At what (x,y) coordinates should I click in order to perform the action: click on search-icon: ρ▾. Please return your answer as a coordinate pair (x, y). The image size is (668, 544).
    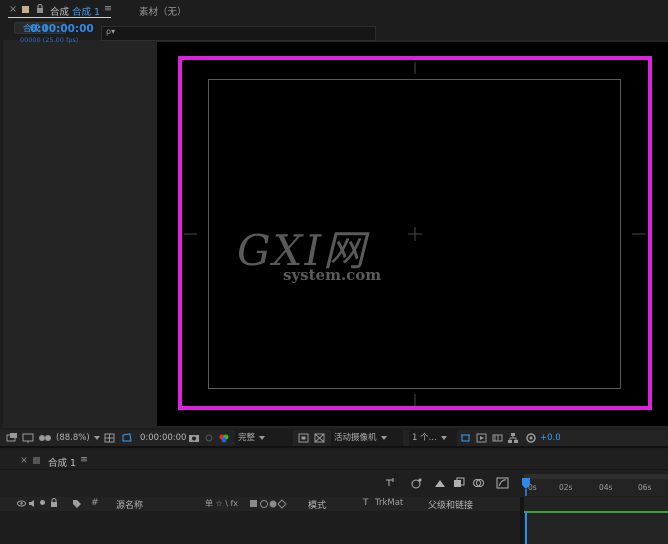
    Looking at the image, I should click on (111, 31).